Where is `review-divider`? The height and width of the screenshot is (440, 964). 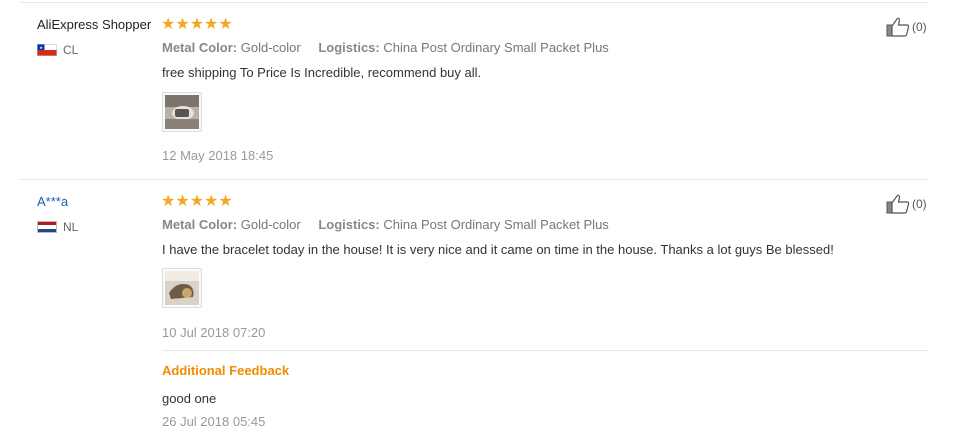
review-divider is located at coordinates (474, 179).